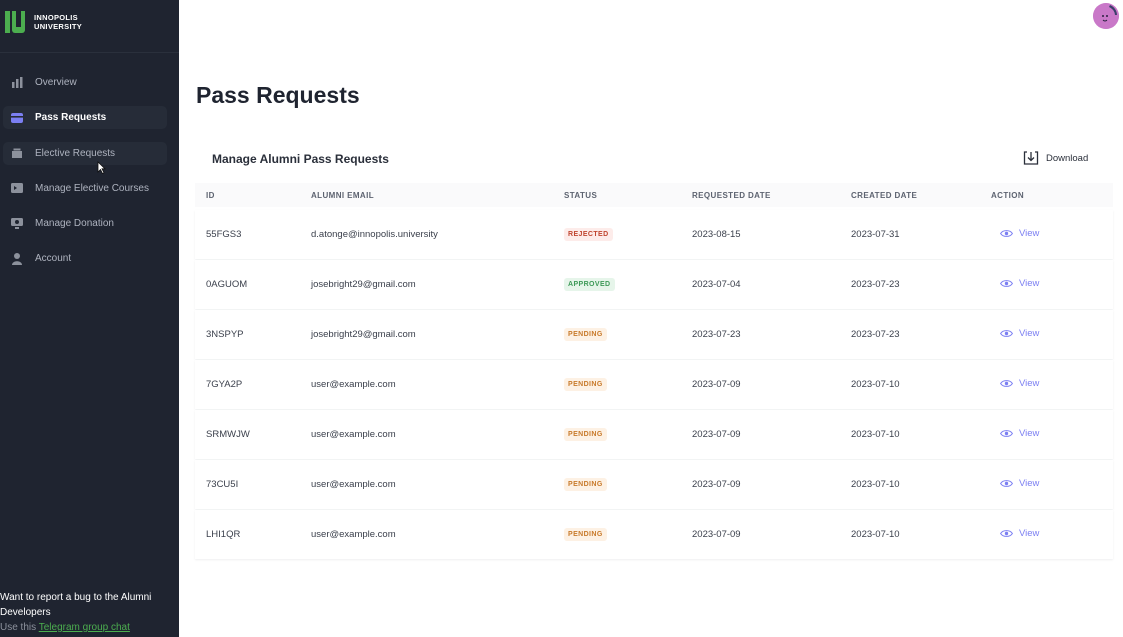 The width and height of the screenshot is (1123, 637). What do you see at coordinates (85, 258) in the screenshot?
I see `sidebar-item-account: Account` at bounding box center [85, 258].